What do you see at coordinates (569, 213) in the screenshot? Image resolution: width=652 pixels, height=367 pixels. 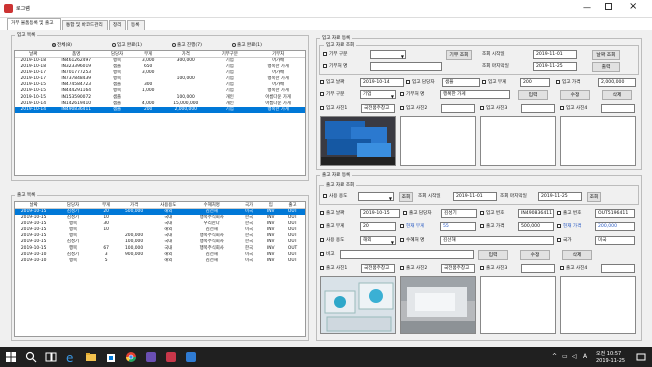 I see `out-outno-check: 출고 번호` at bounding box center [569, 213].